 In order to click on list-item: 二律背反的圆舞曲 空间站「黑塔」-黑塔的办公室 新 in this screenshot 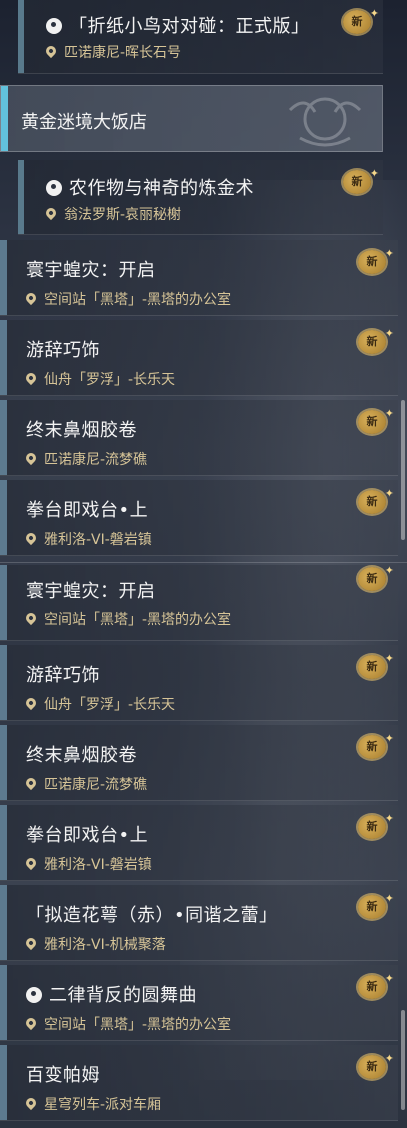, I will do `click(199, 1003)`.